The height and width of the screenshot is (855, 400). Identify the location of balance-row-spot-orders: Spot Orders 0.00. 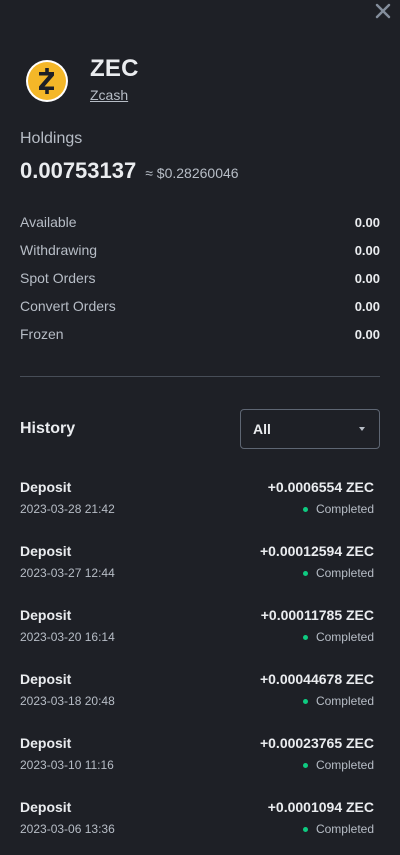
(200, 278).